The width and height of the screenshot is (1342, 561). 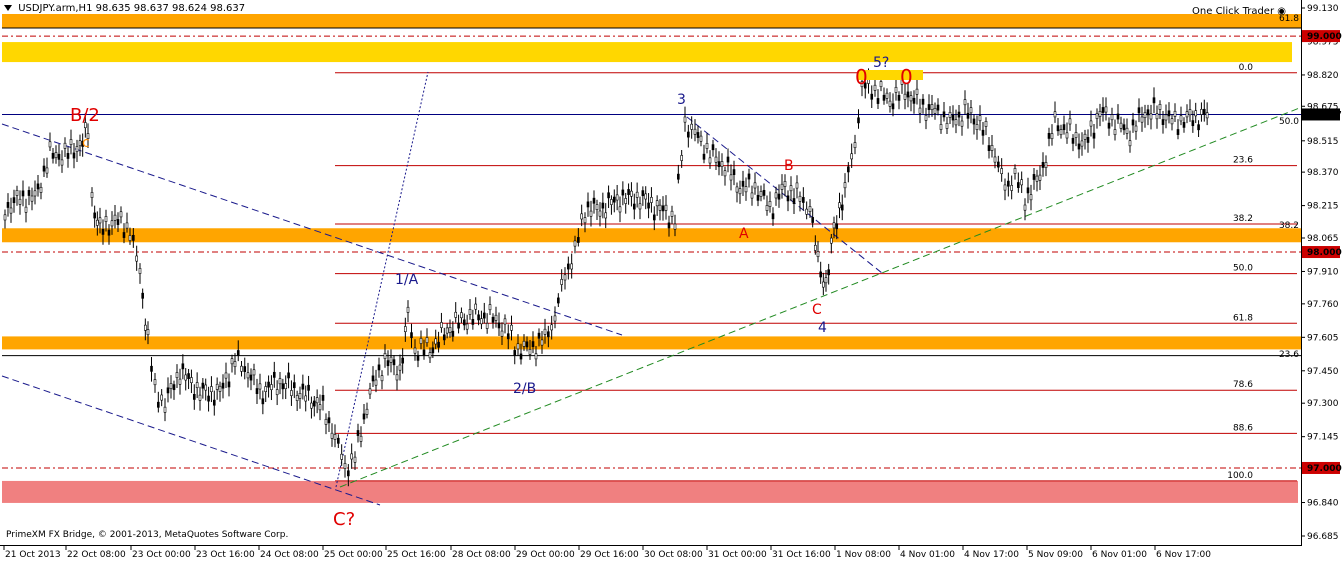 I want to click on fib-label: 38.2, so click(x=1243, y=219).